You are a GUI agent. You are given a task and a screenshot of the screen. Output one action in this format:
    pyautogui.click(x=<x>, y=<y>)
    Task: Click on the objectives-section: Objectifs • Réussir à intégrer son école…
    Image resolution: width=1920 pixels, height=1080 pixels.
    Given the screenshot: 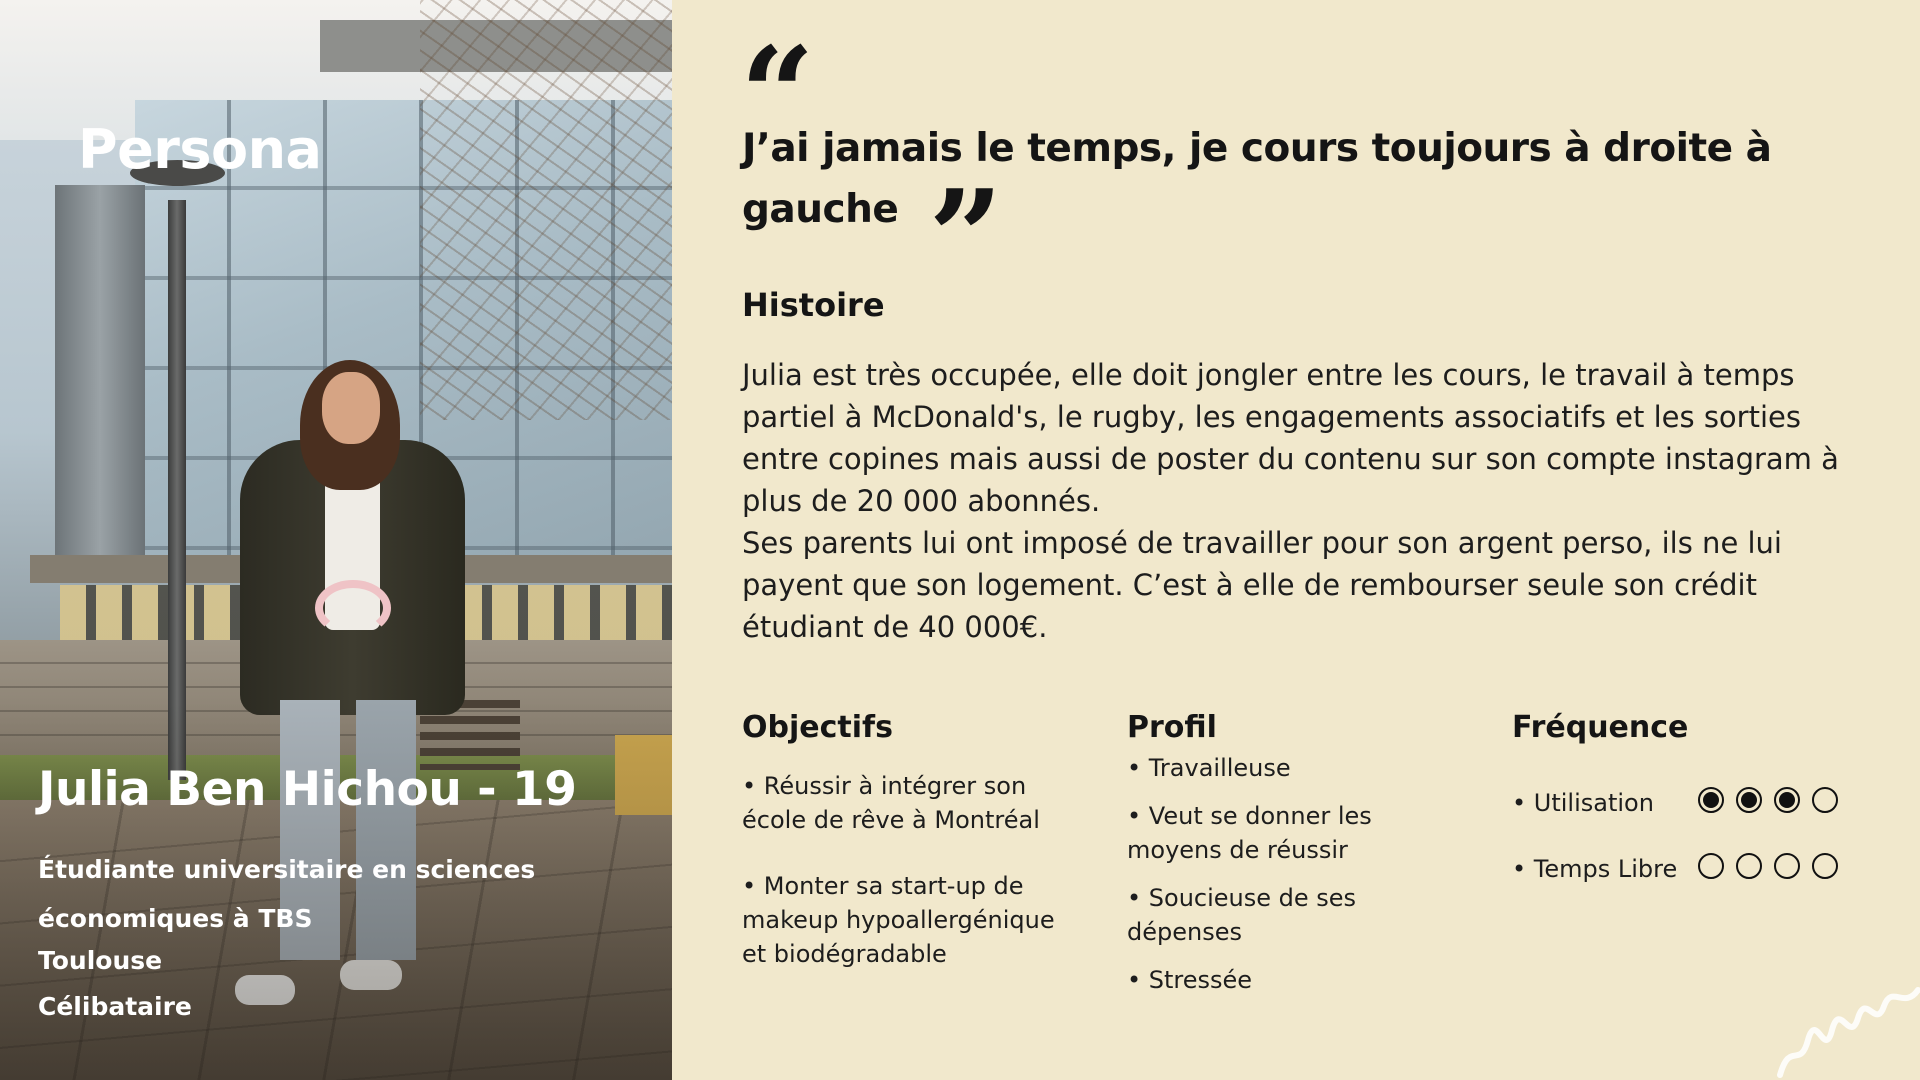 What is the action you would take?
    pyautogui.click(x=922, y=840)
    